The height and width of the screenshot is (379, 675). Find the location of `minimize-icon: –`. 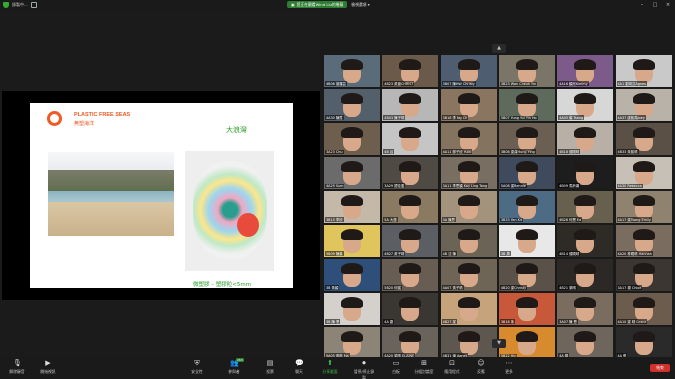

minimize-icon: – is located at coordinates (642, 5).